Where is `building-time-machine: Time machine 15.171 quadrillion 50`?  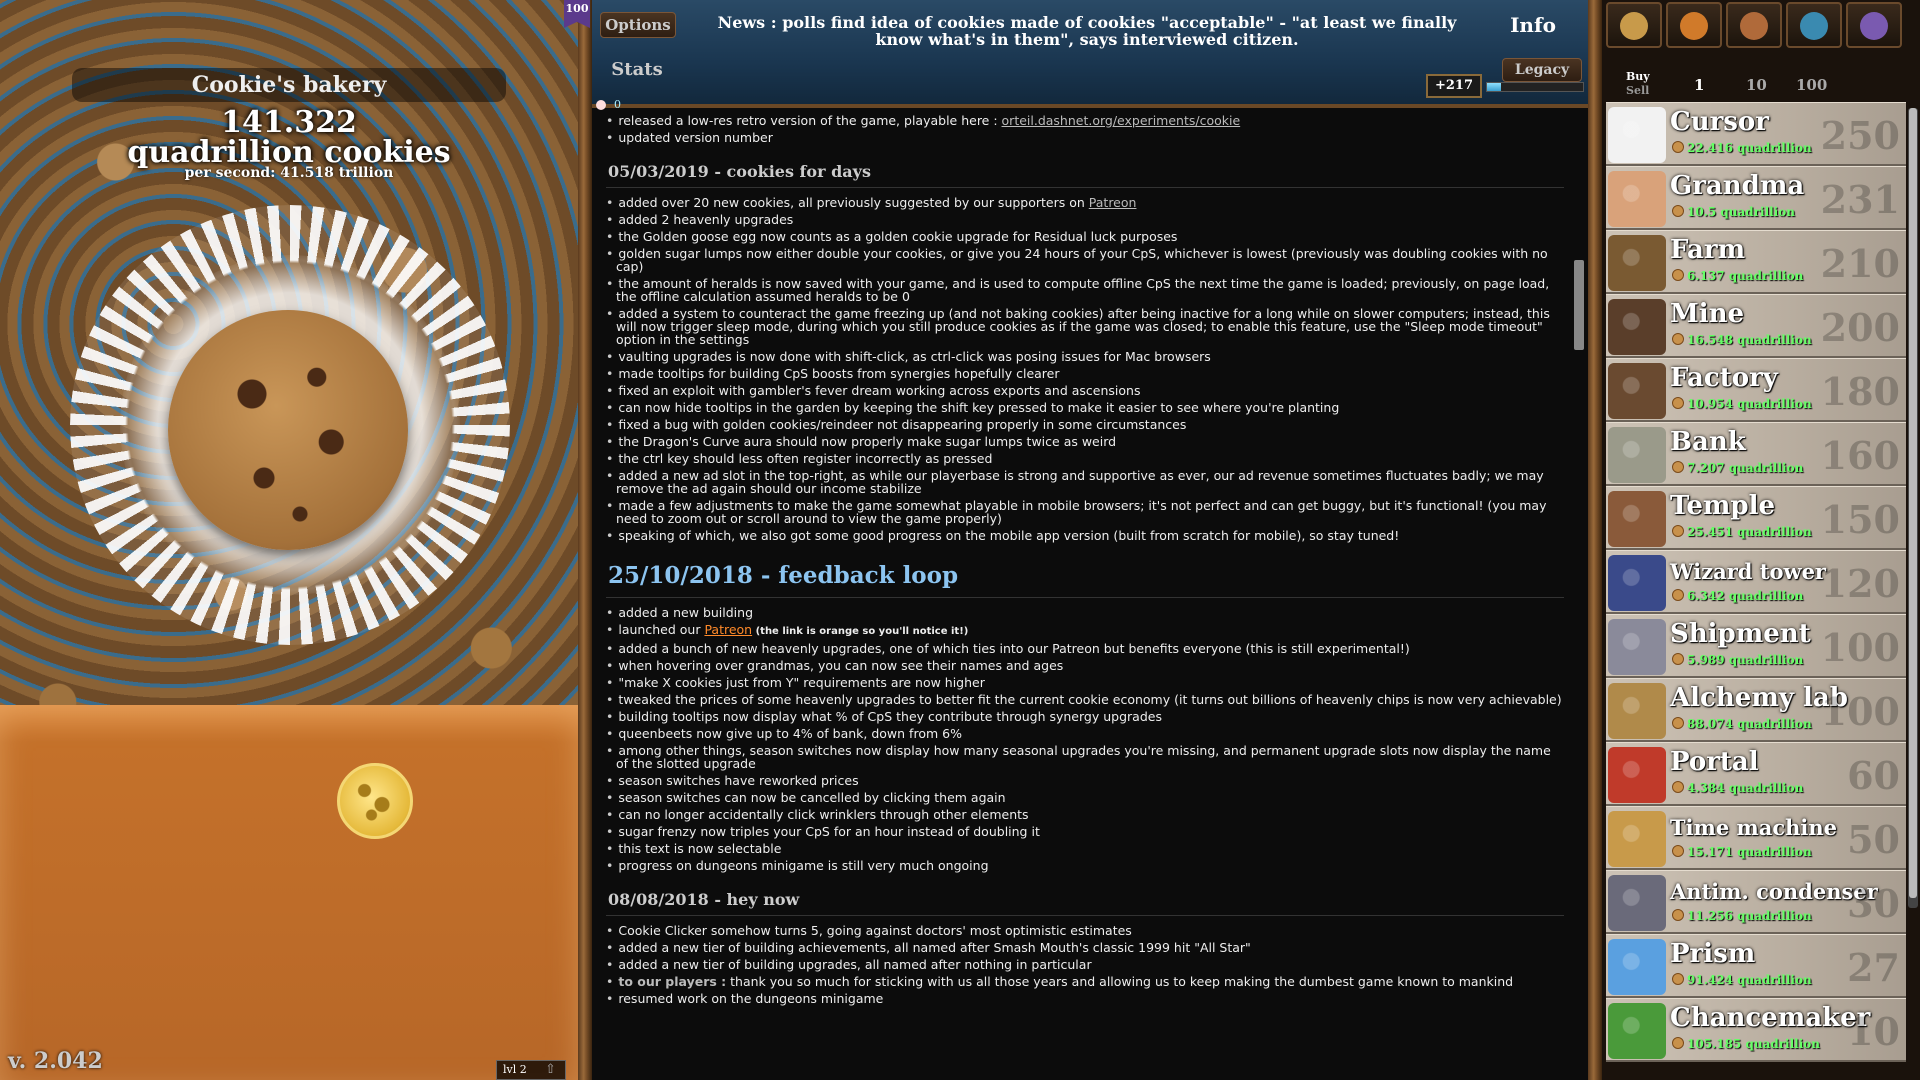
building-time-machine: Time machine 15.171 quadrillion 50 is located at coordinates (1756, 838).